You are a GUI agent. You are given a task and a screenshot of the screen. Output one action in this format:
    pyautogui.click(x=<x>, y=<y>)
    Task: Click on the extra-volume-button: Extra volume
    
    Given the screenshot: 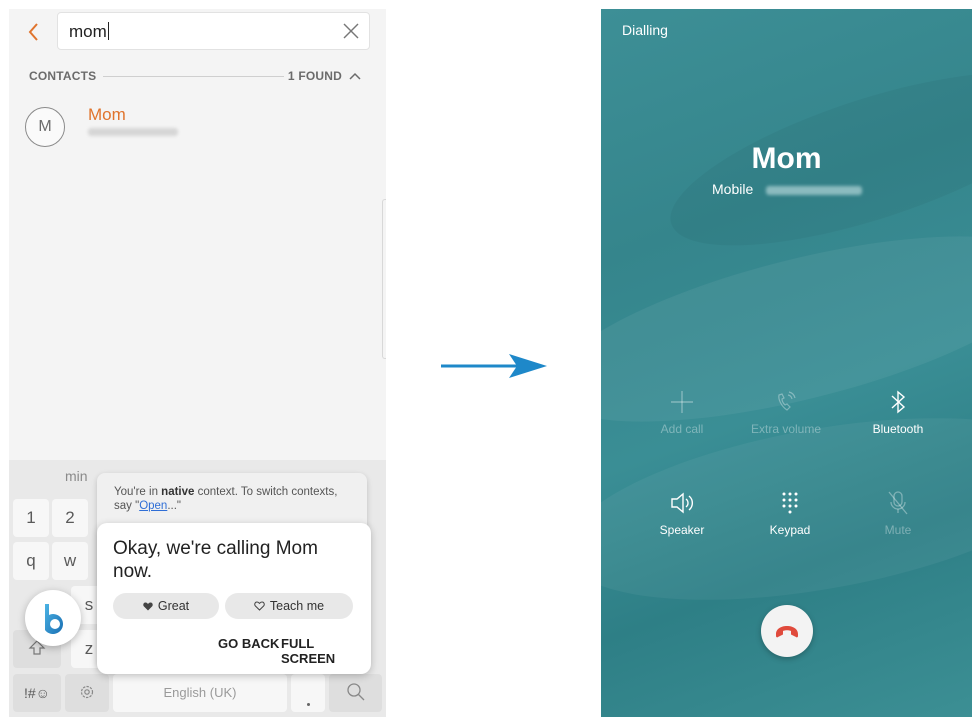 What is the action you would take?
    pyautogui.click(x=786, y=419)
    